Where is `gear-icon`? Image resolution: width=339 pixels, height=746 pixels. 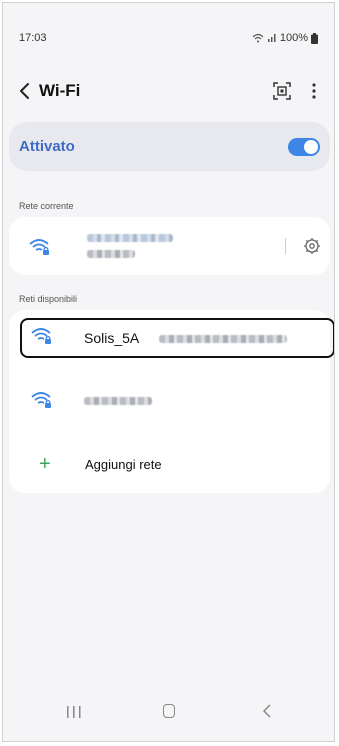 gear-icon is located at coordinates (312, 246).